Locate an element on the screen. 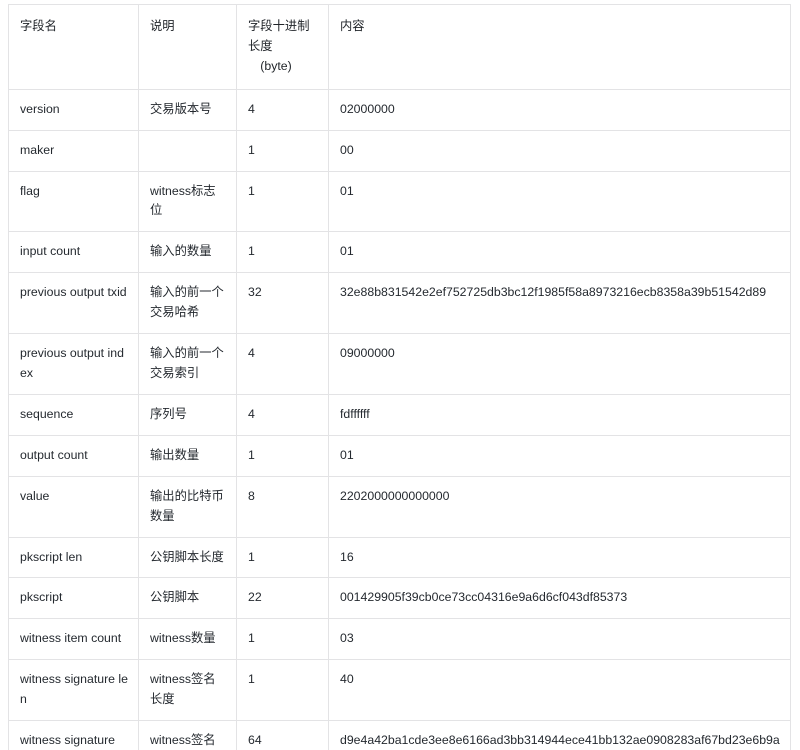 This screenshot has height=750, width=800. field-description-cell: witness标志位 is located at coordinates (187, 202).